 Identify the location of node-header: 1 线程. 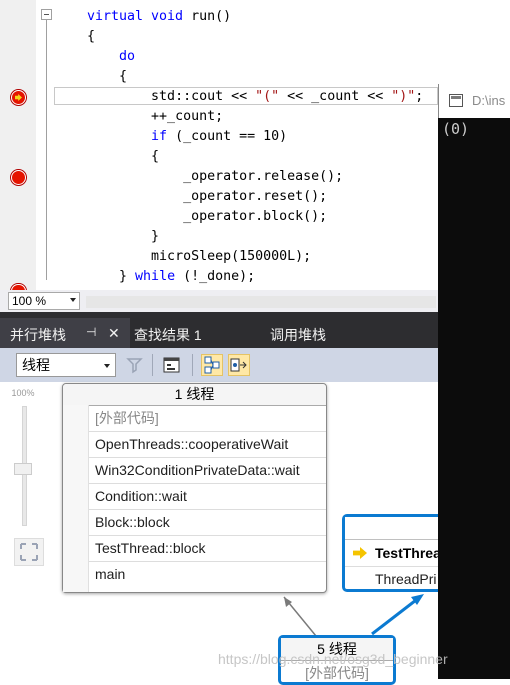
(194, 395).